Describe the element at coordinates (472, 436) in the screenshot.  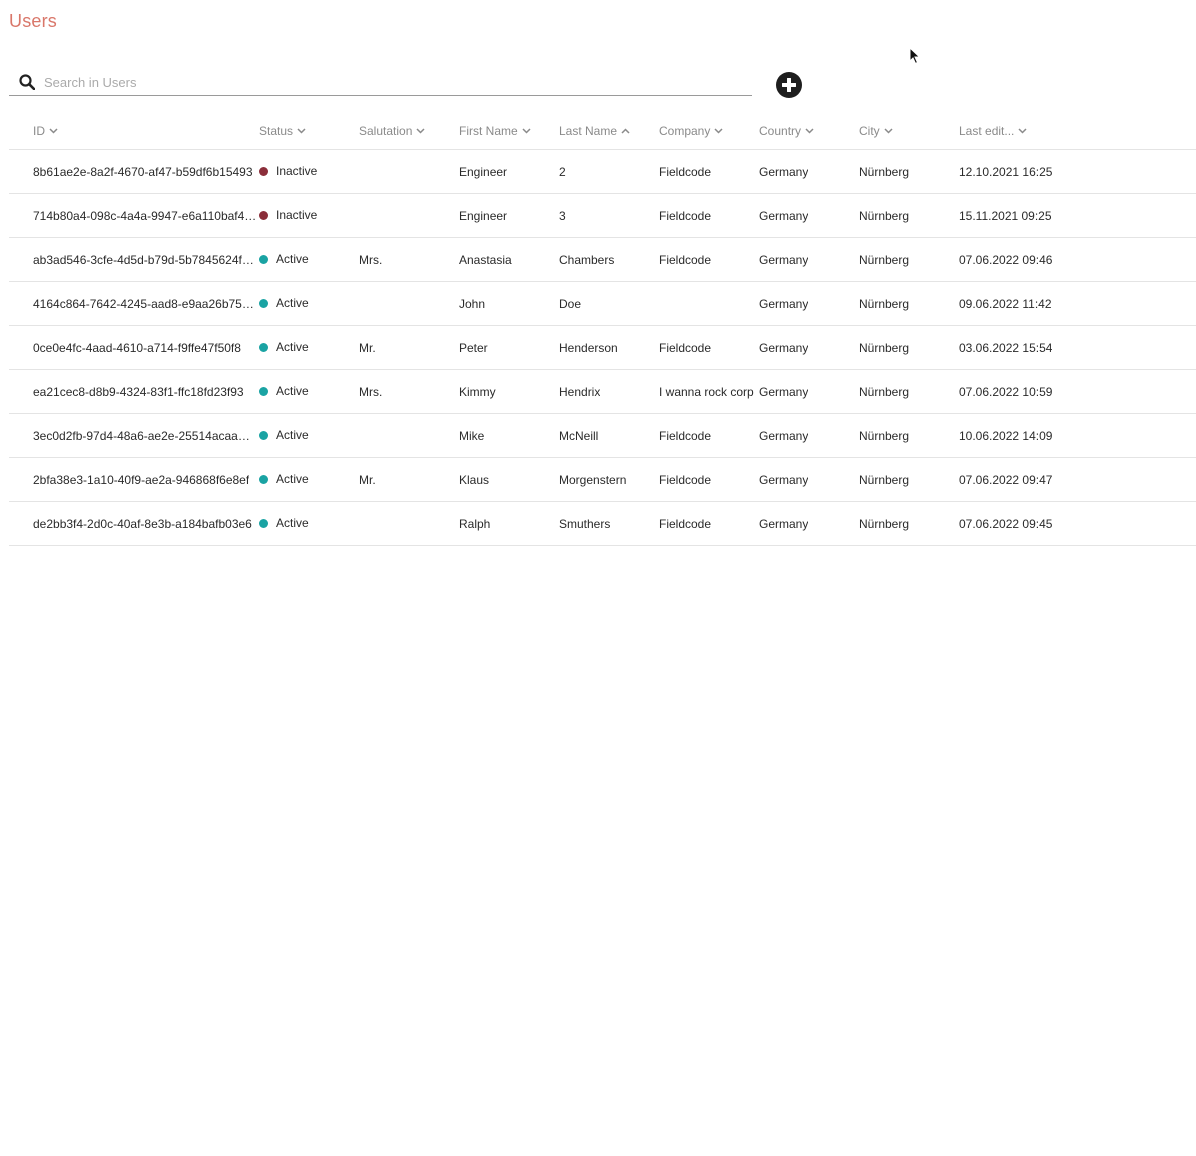
I see `cell-first-name: Mike` at that location.